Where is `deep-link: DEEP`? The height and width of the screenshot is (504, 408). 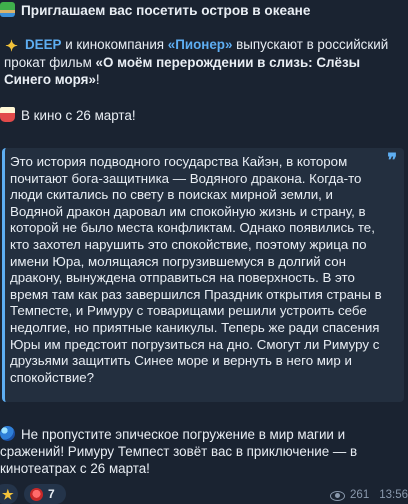 deep-link: DEEP is located at coordinates (43, 44).